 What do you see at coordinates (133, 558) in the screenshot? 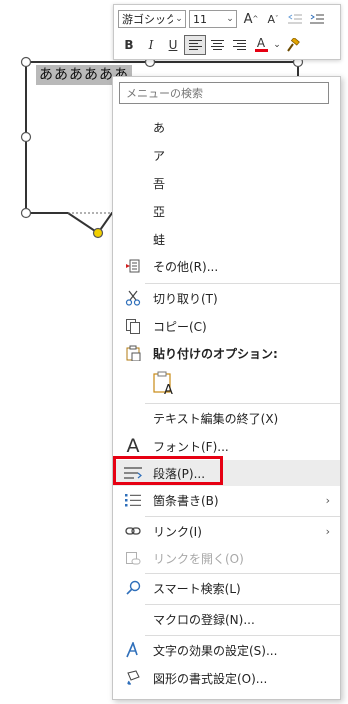
I see `open-link-icon` at bounding box center [133, 558].